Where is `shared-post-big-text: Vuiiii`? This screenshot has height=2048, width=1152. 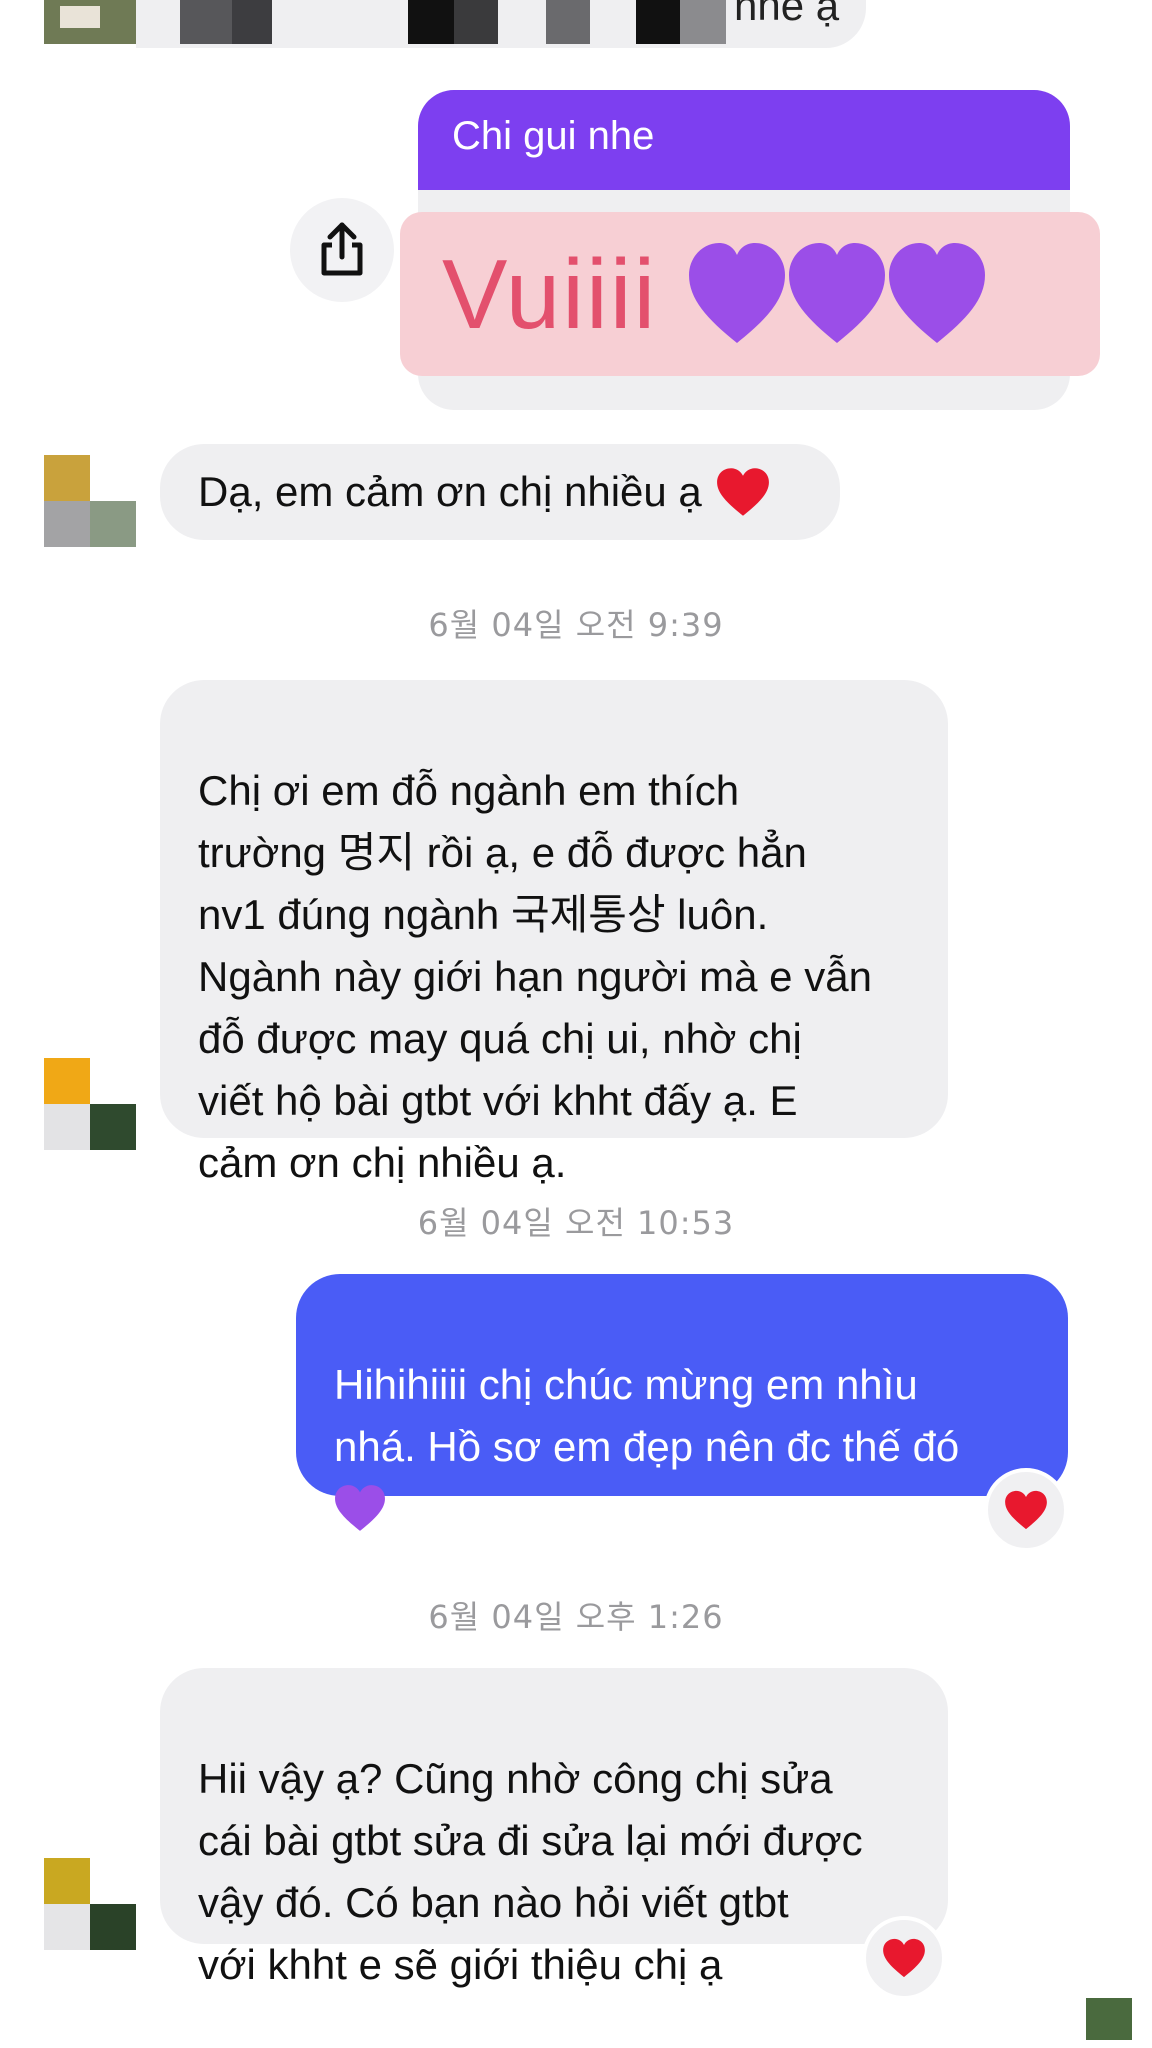 shared-post-big-text: Vuiiii is located at coordinates (550, 294).